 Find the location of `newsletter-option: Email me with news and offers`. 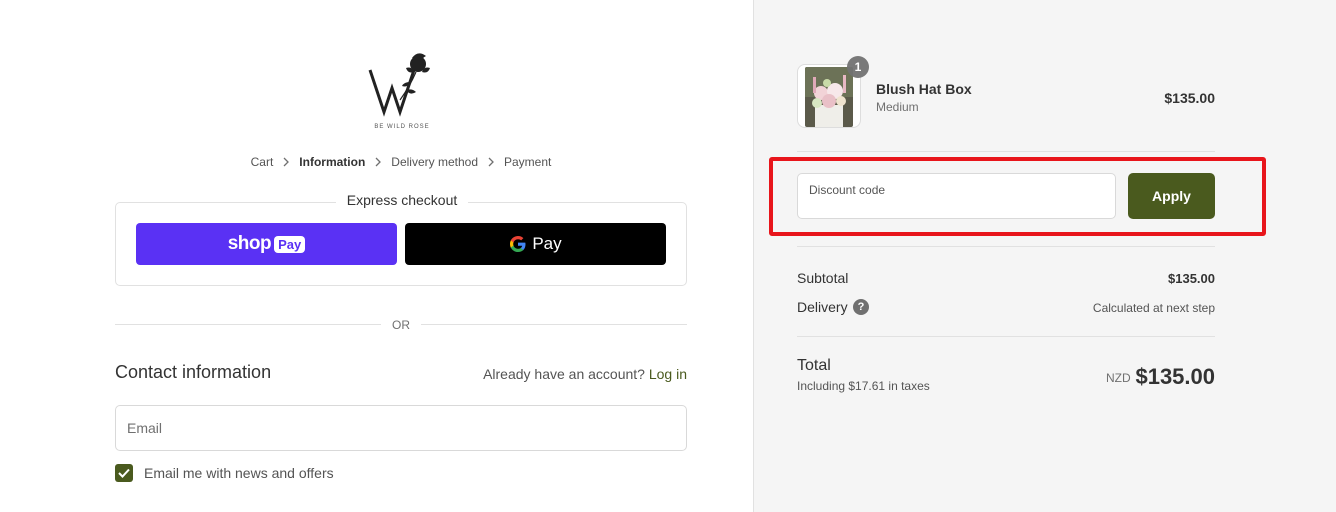

newsletter-option: Email me with news and offers is located at coordinates (224, 473).